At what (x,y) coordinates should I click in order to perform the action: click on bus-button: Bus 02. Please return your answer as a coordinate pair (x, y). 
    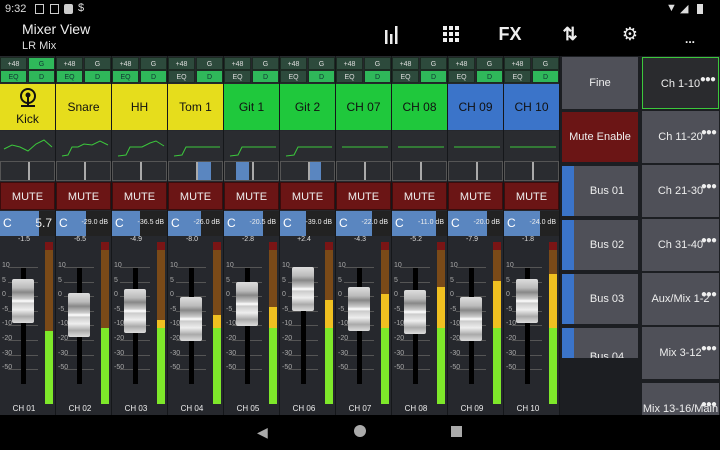
    Looking at the image, I should click on (600, 245).